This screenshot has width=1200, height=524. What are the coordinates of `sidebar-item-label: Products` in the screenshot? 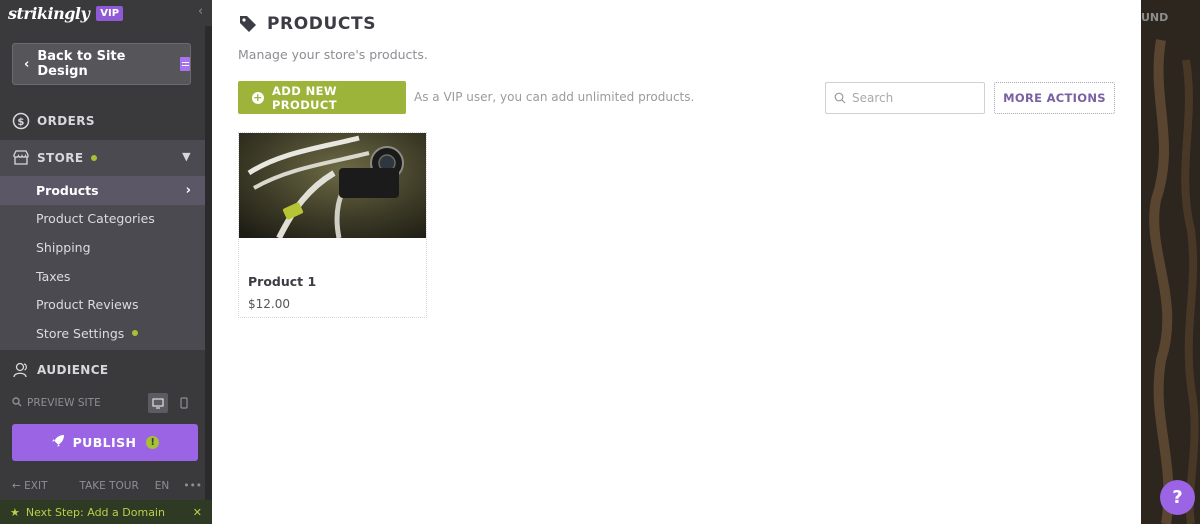 It's located at (67, 190).